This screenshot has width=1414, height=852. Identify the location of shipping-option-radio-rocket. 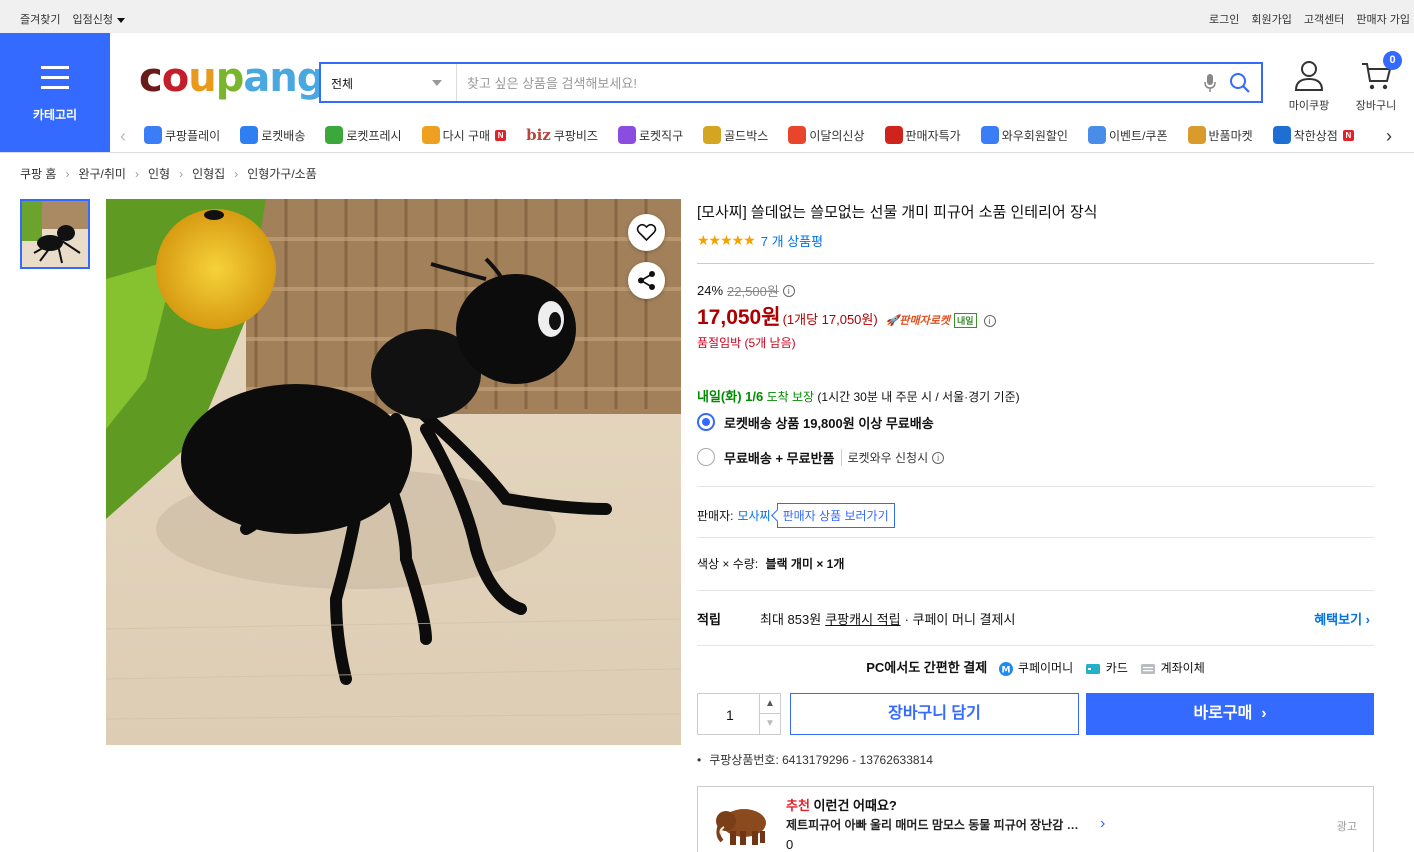
(706, 422).